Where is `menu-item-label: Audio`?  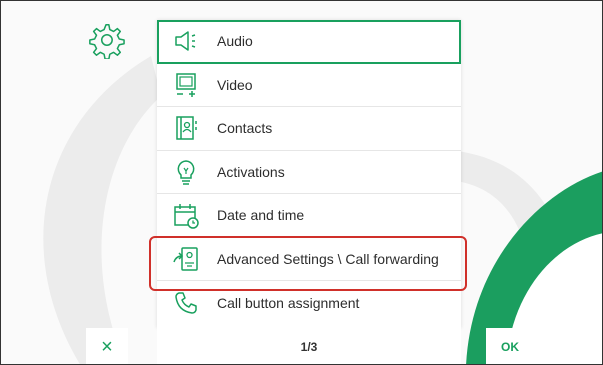 menu-item-label: Audio is located at coordinates (235, 41).